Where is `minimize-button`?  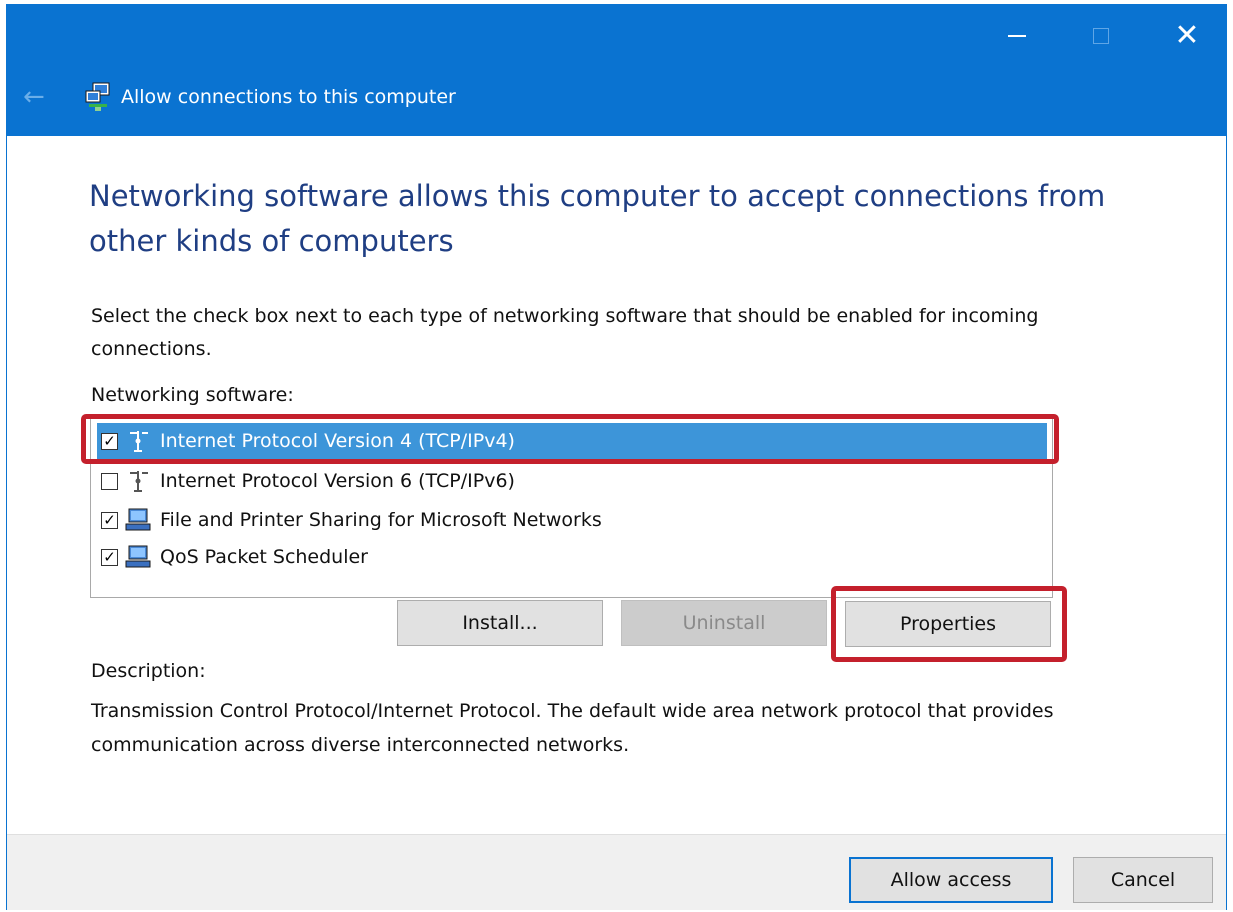 minimize-button is located at coordinates (1017, 36).